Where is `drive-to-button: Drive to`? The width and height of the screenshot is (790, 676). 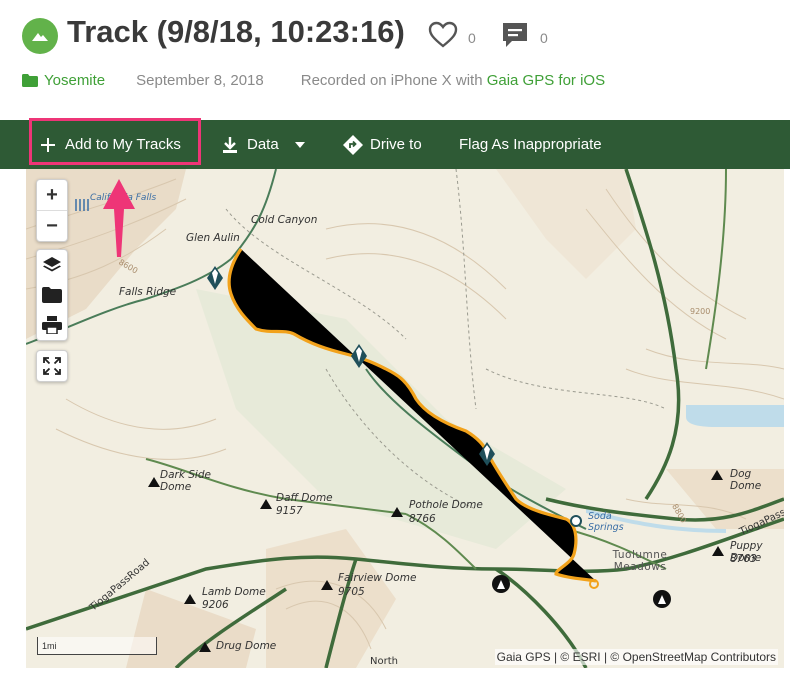
drive-to-button: Drive to is located at coordinates (382, 144).